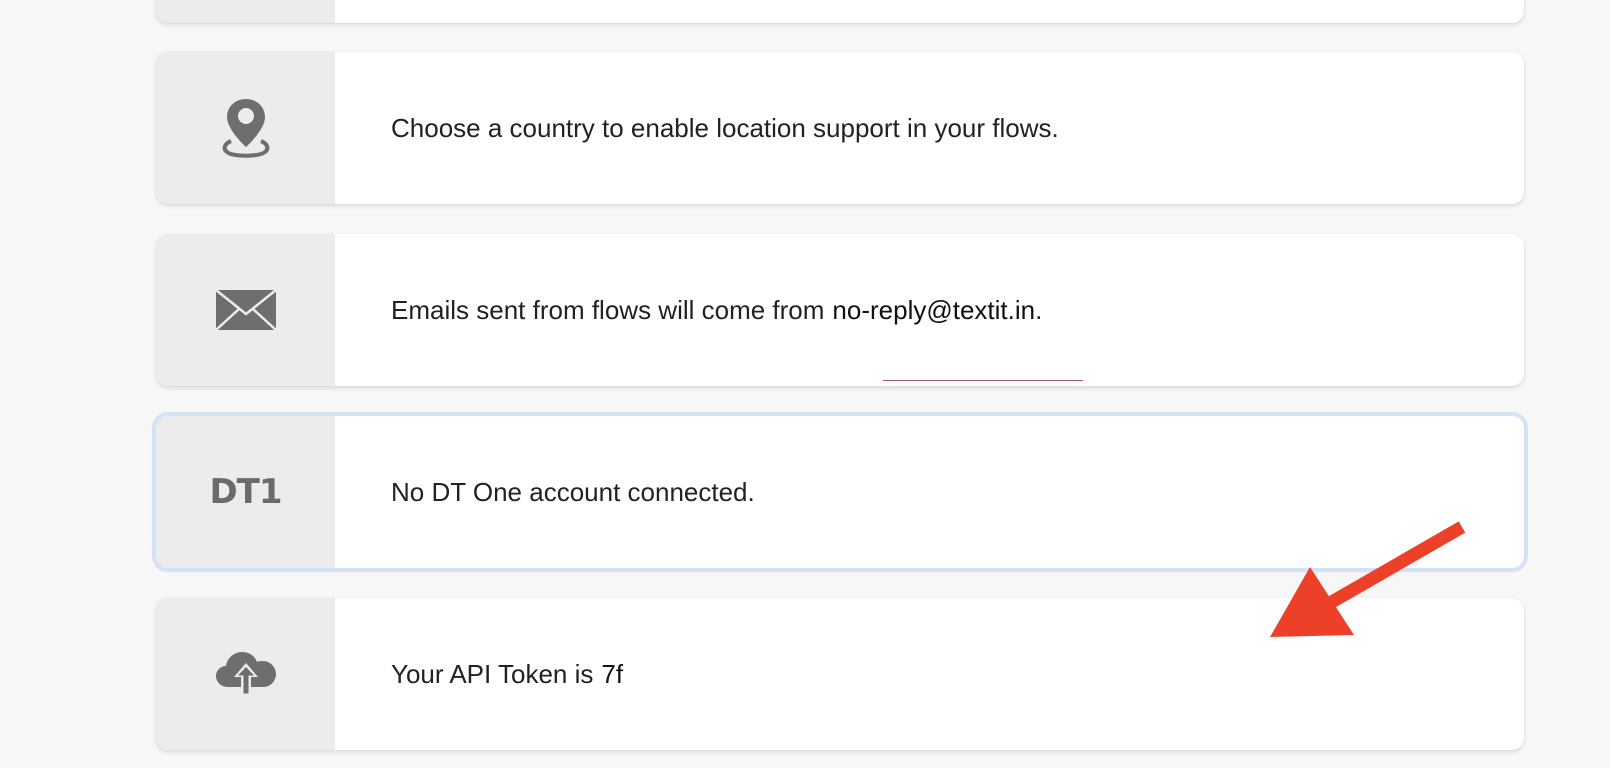 The image size is (1610, 768). What do you see at coordinates (934, 309) in the screenshot?
I see `email-address: no-reply@textit.in` at bounding box center [934, 309].